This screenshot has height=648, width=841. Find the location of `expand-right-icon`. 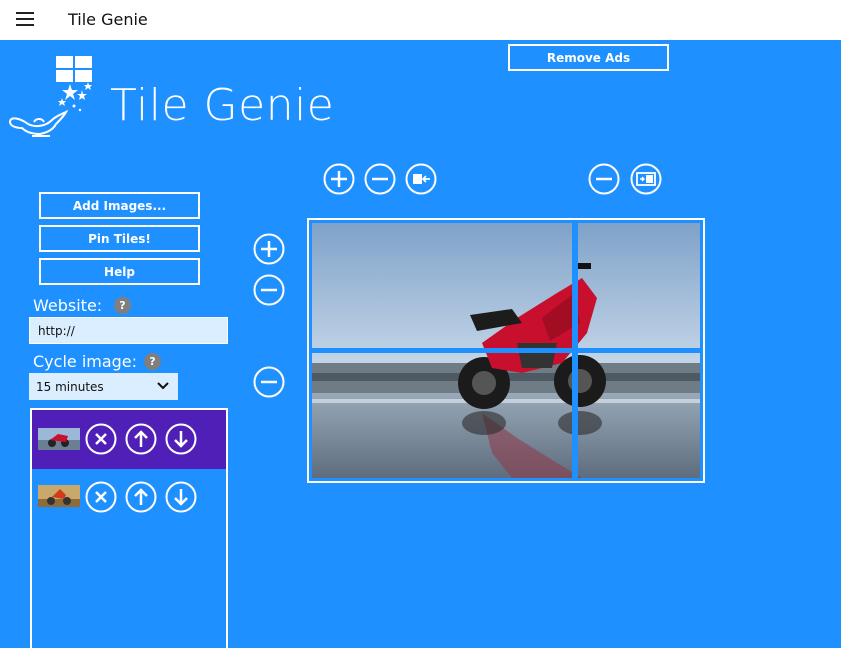

expand-right-icon is located at coordinates (646, 179).